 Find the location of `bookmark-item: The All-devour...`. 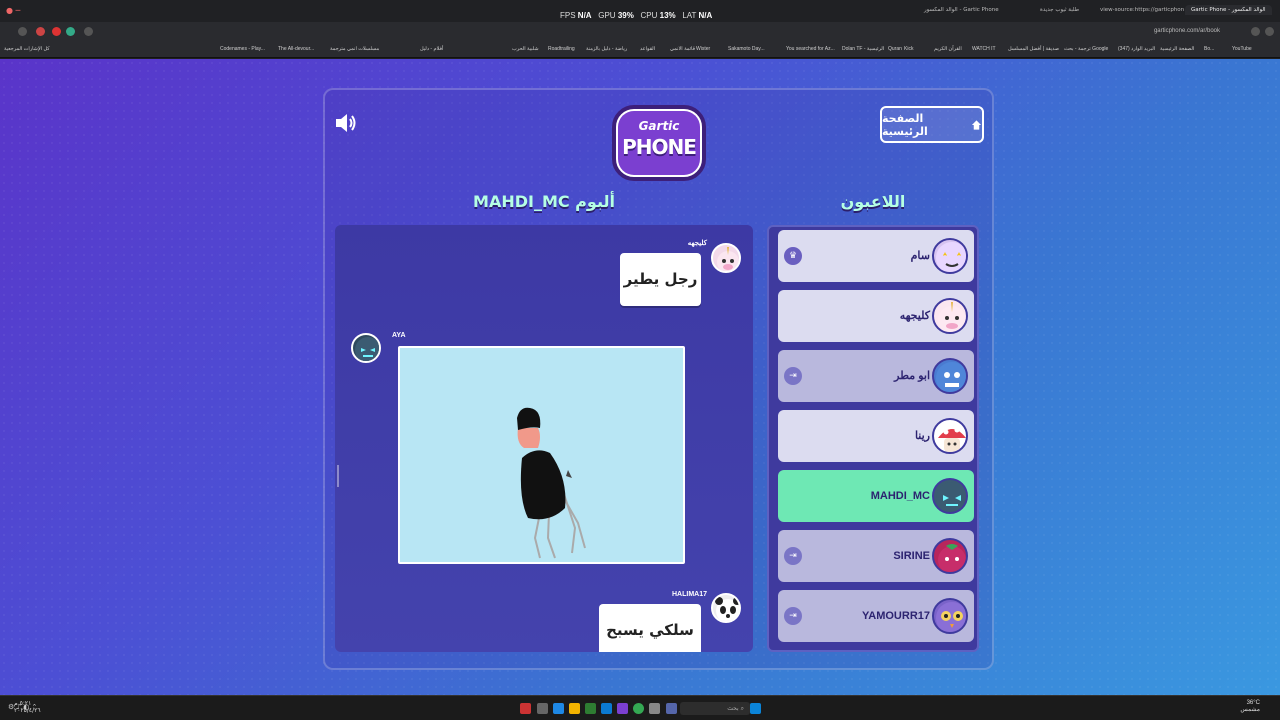

bookmark-item: The All-devour... is located at coordinates (296, 49).